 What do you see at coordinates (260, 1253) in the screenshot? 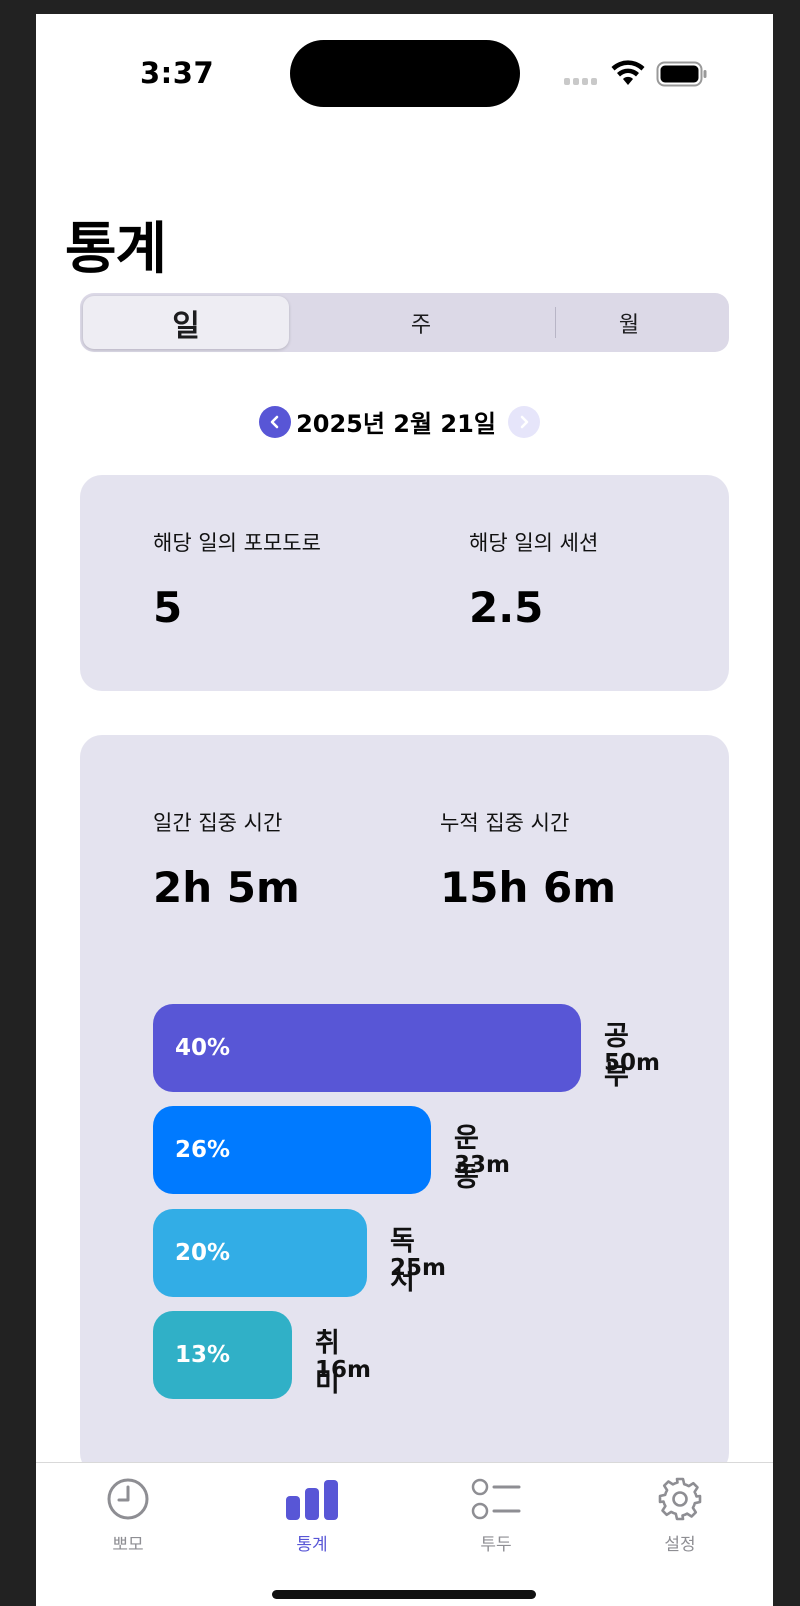
I see `category-bar: 20%` at bounding box center [260, 1253].